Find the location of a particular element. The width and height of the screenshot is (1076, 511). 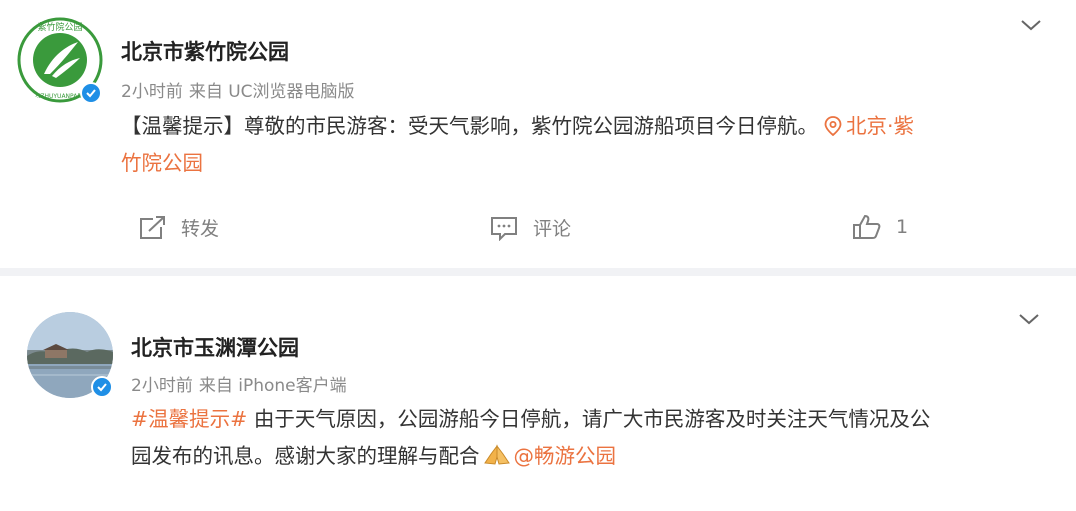

location-text-2: 竹院公园 is located at coordinates (162, 163).